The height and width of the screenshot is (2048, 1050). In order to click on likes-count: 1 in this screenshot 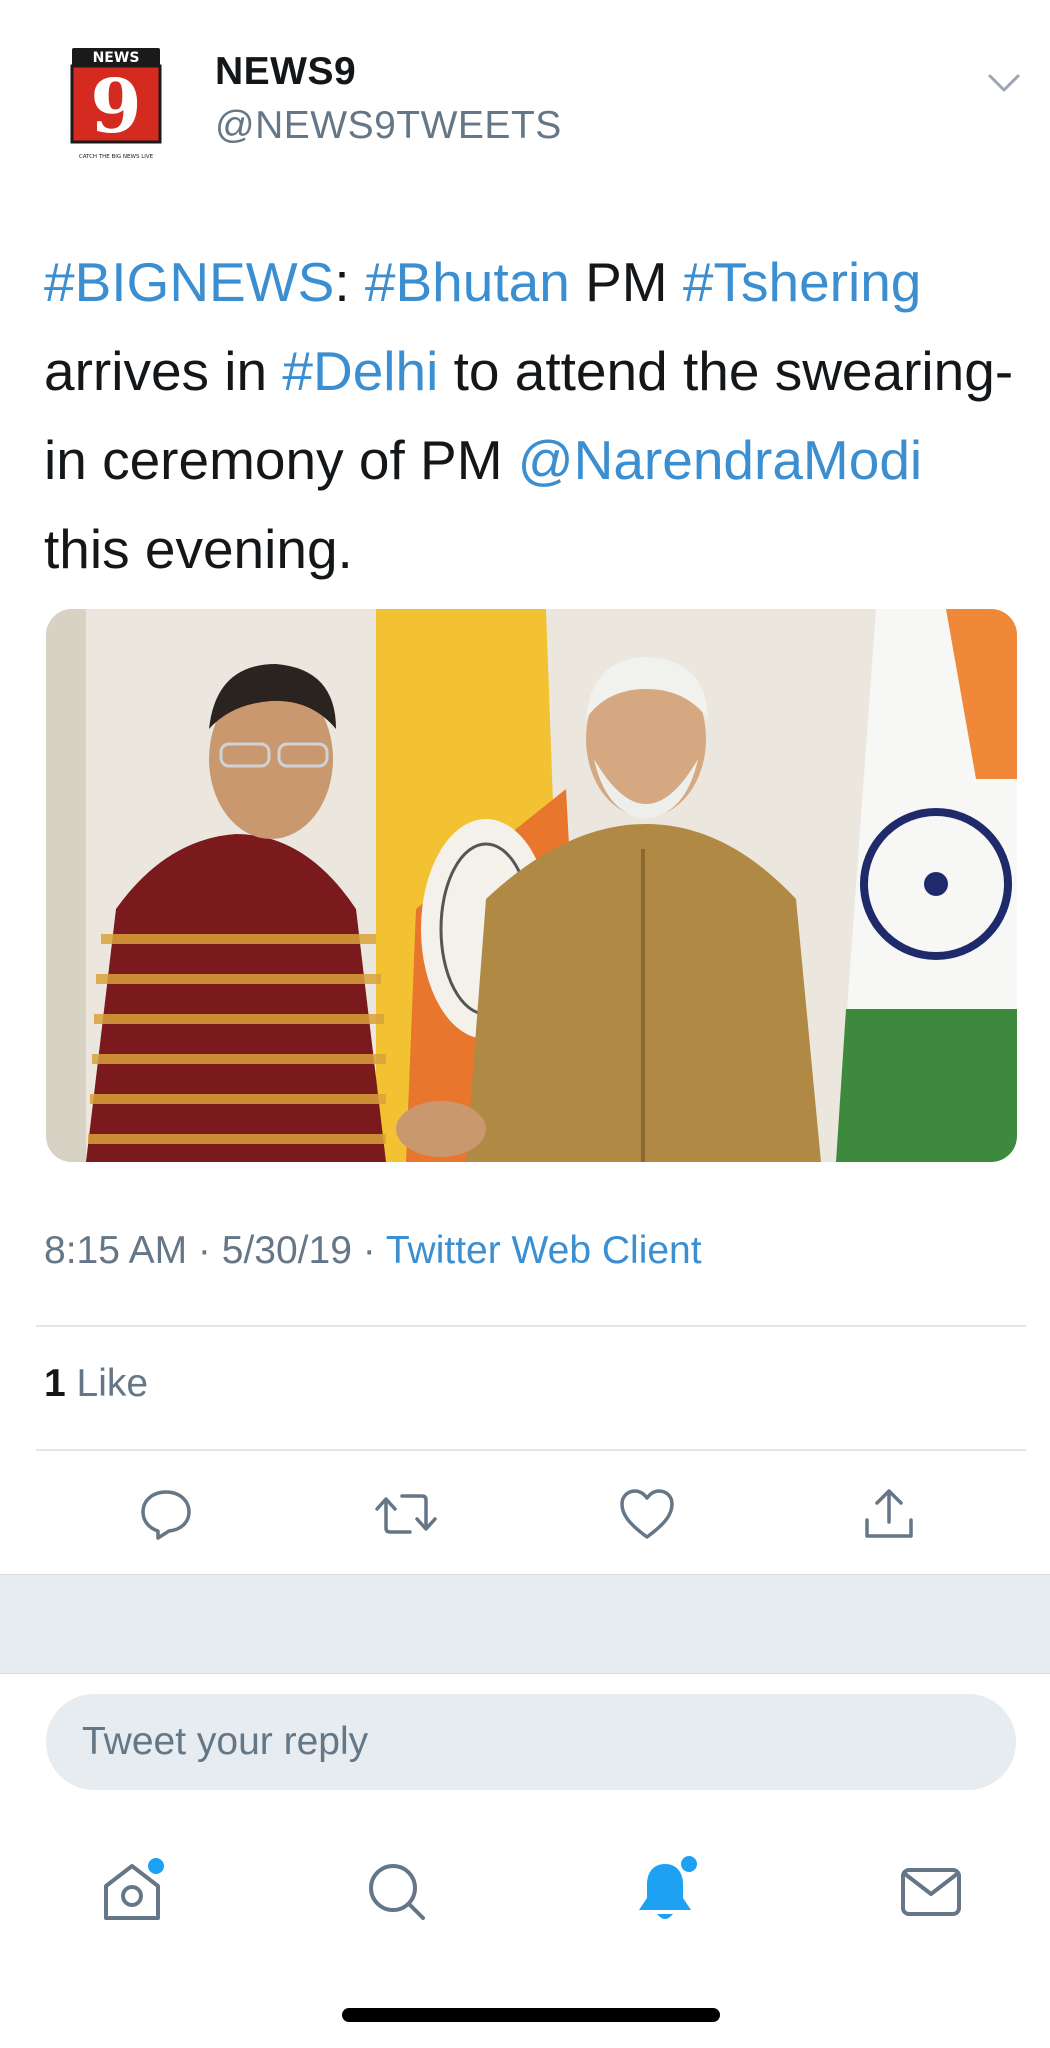, I will do `click(55, 1383)`.